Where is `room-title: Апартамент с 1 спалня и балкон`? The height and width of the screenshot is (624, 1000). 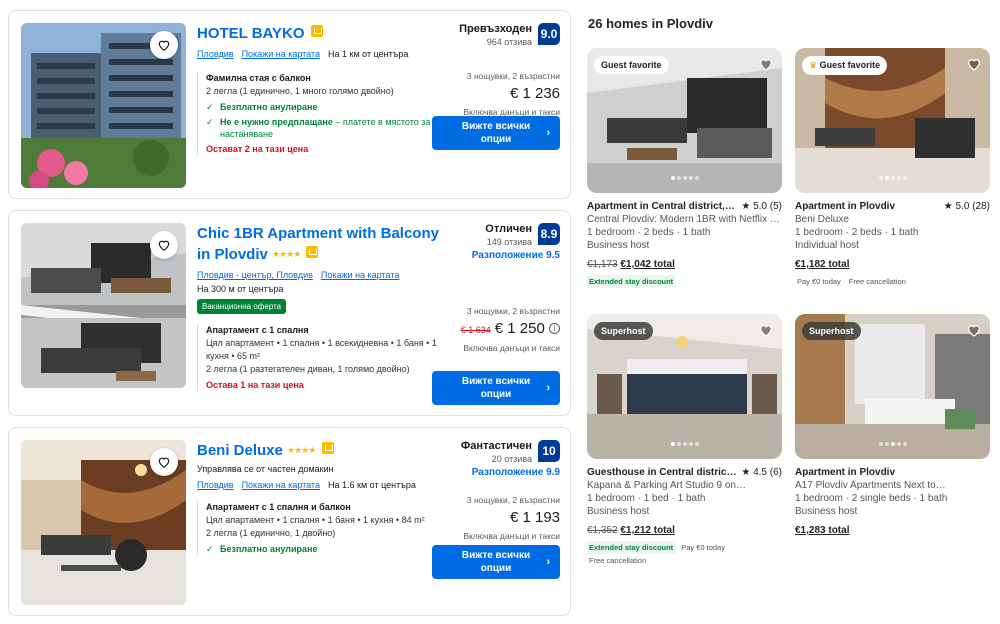
room-title: Апартамент с 1 спалня и балкон is located at coordinates (278, 507).